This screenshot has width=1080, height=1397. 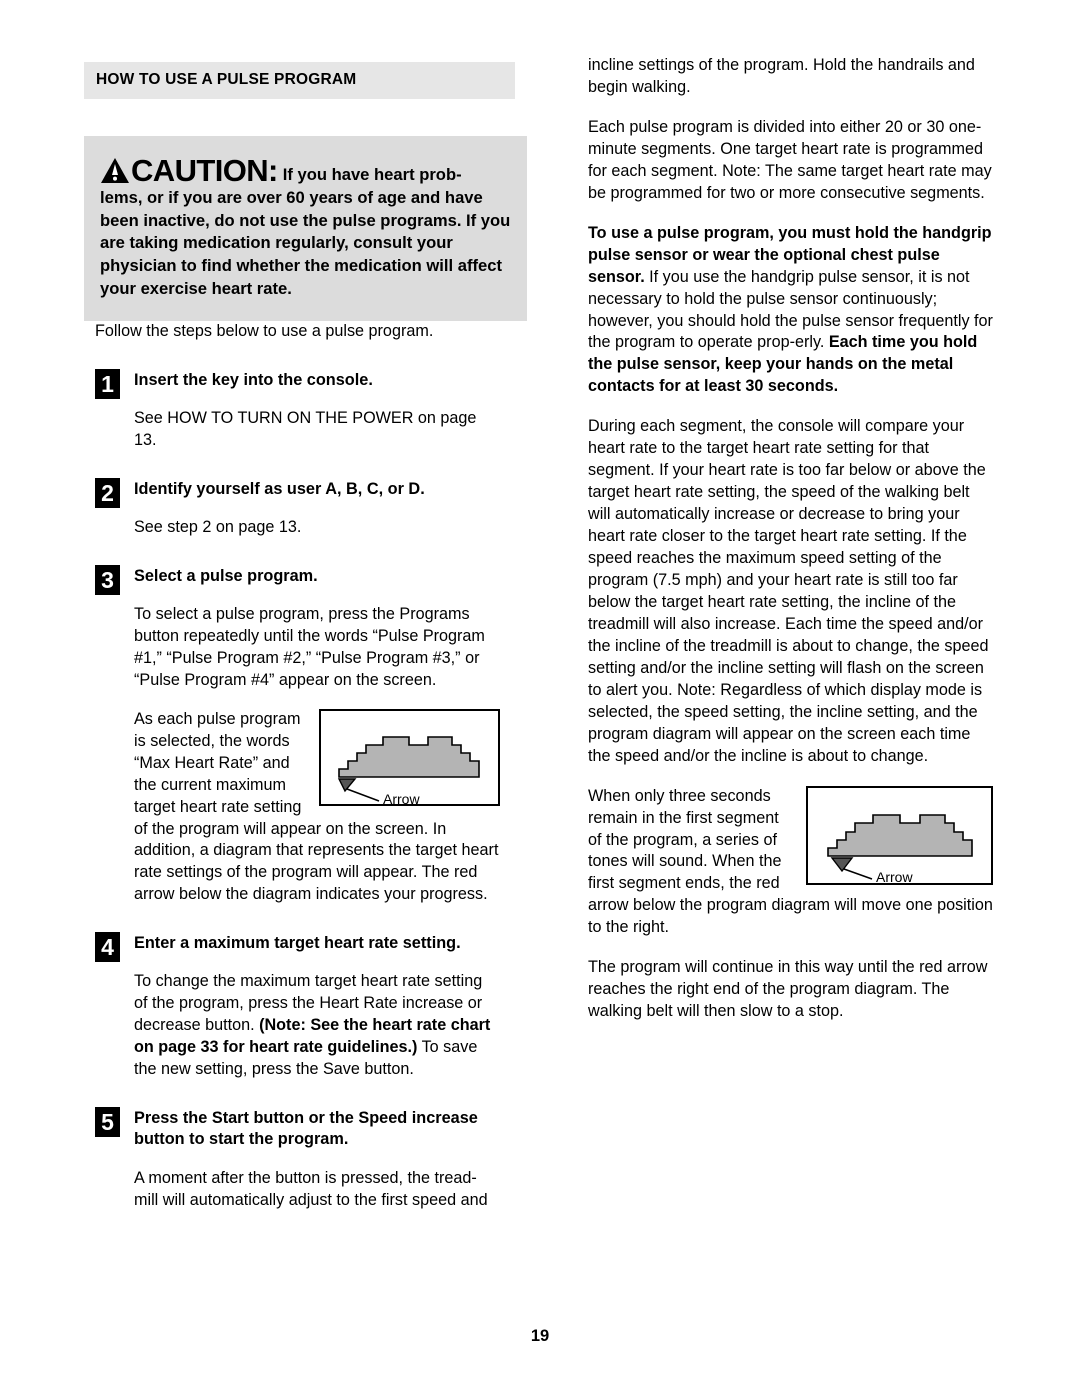 I want to click on section-header-bar: HOW TO USE A PULSE PROGRAM, so click(x=299, y=80).